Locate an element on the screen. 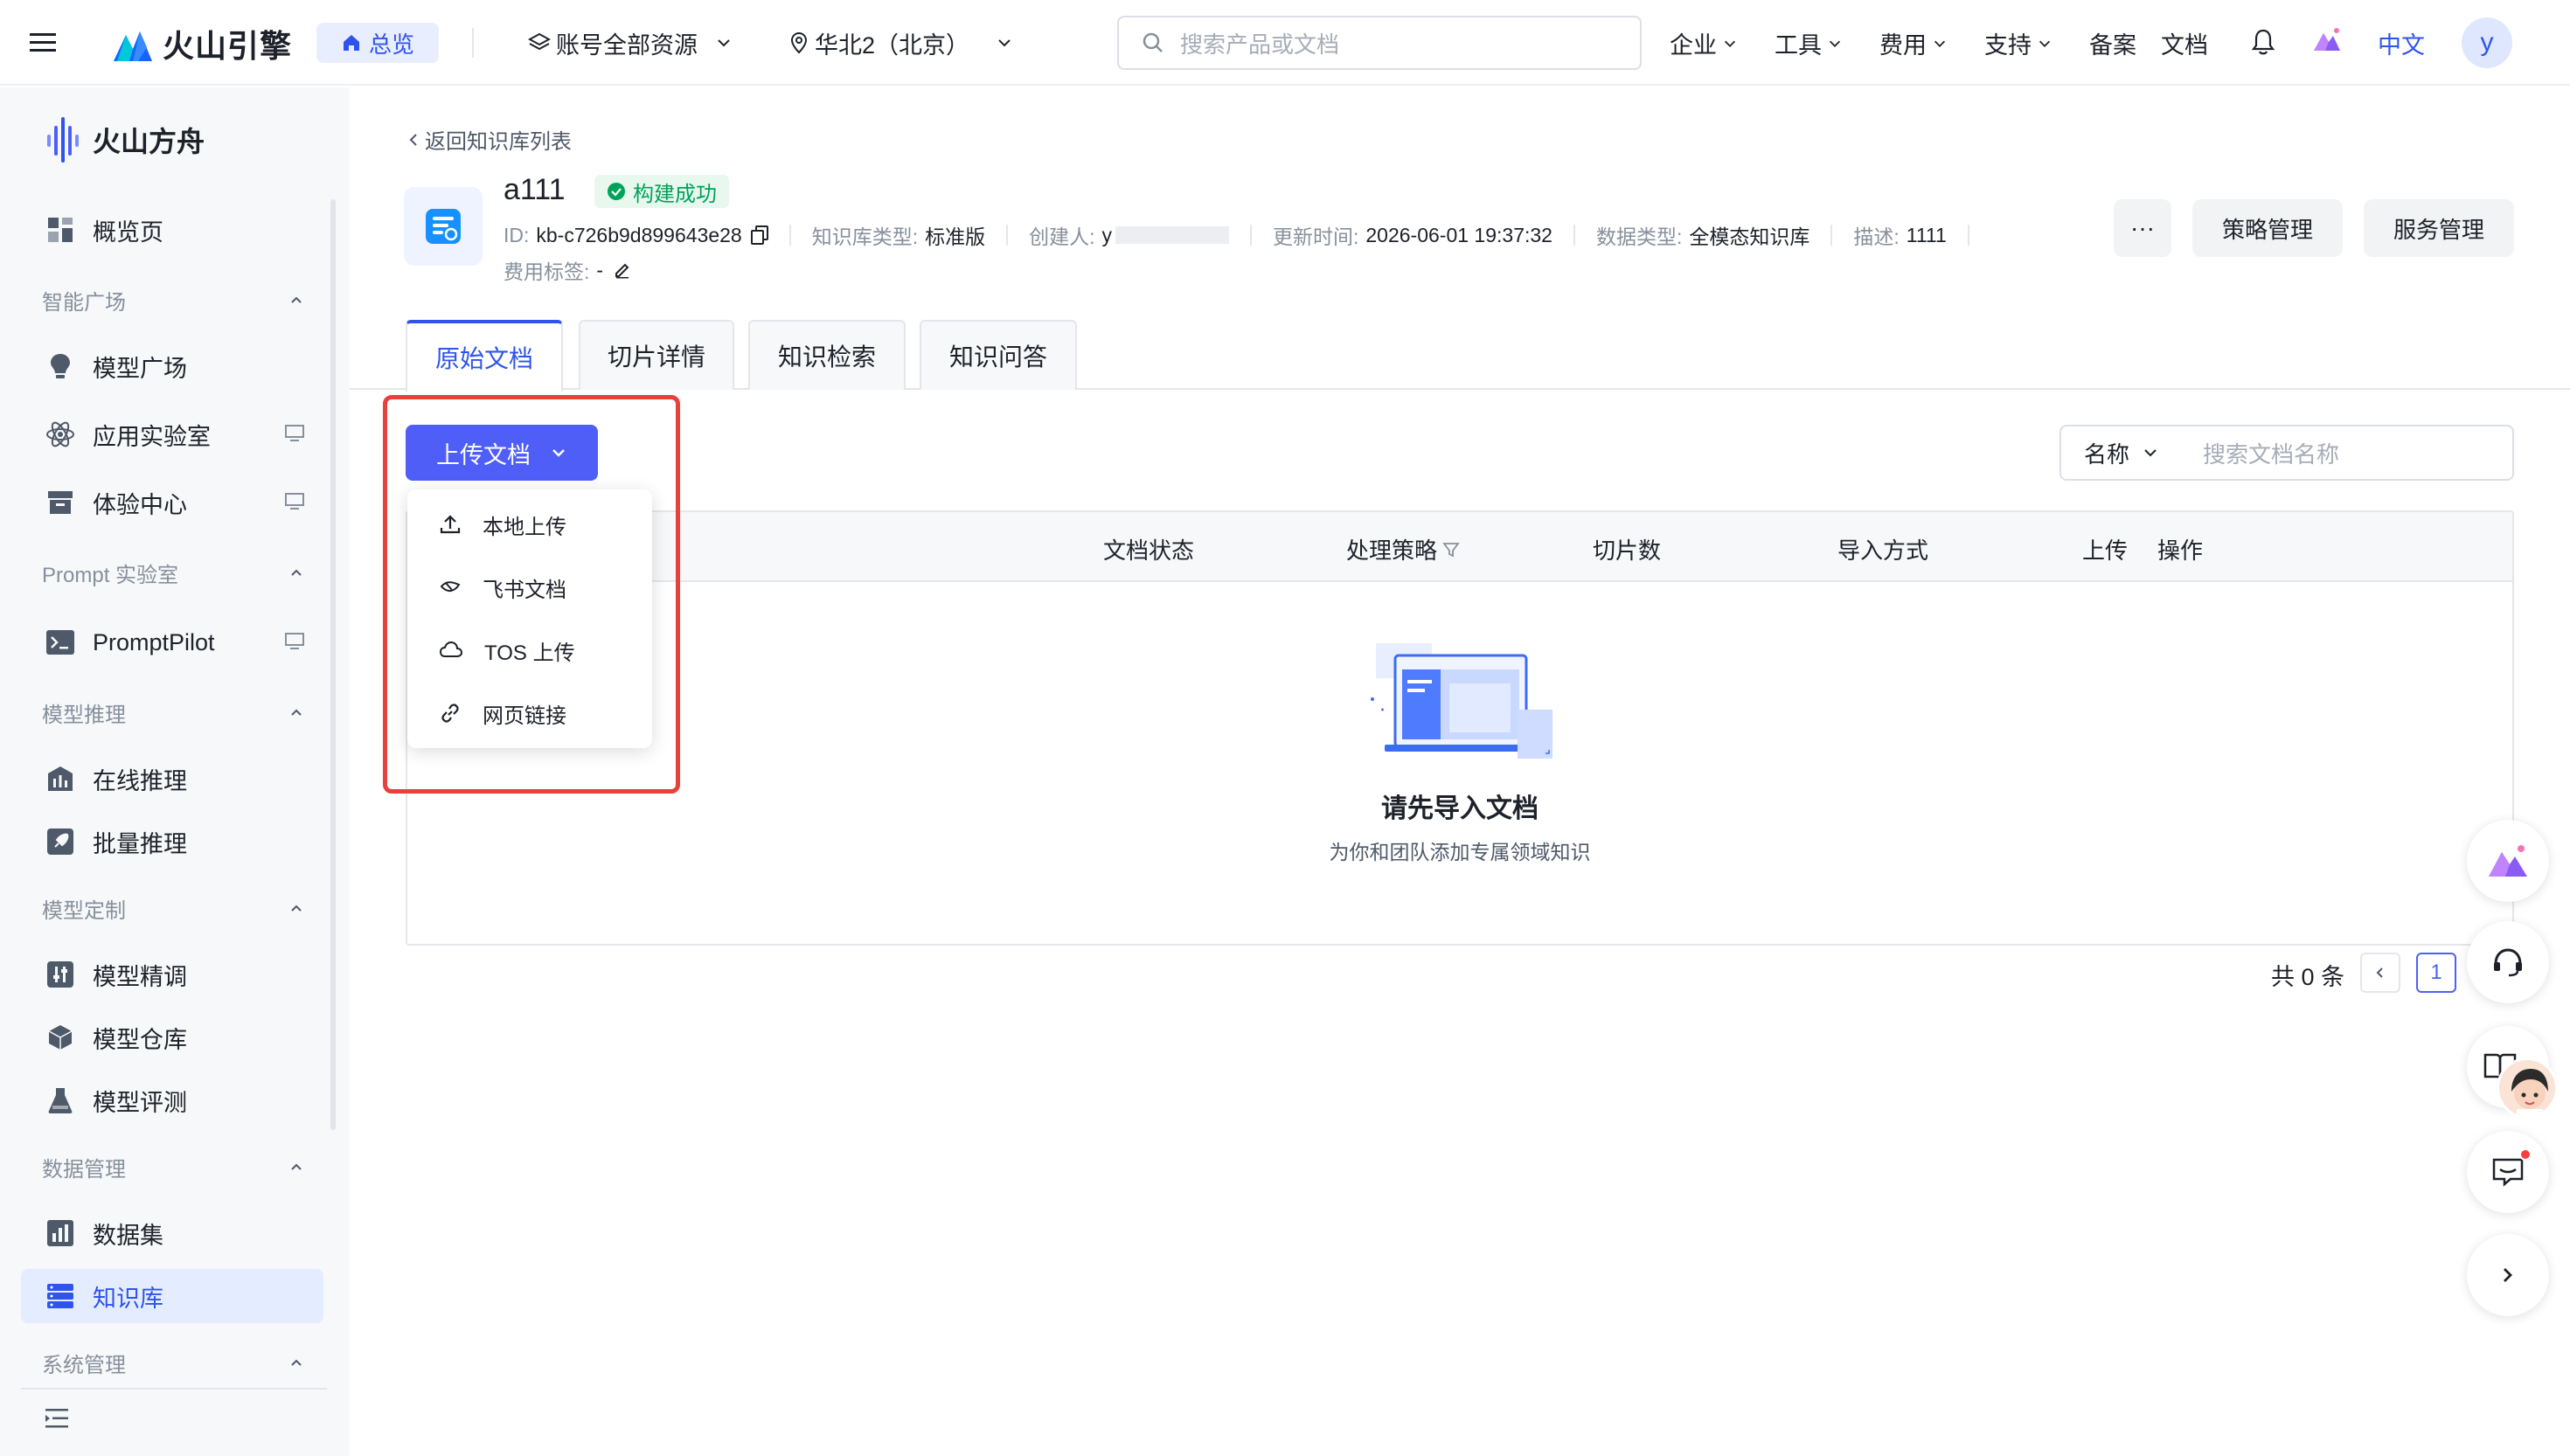  sidebar-item-label: 应用实验室 is located at coordinates (152, 436).